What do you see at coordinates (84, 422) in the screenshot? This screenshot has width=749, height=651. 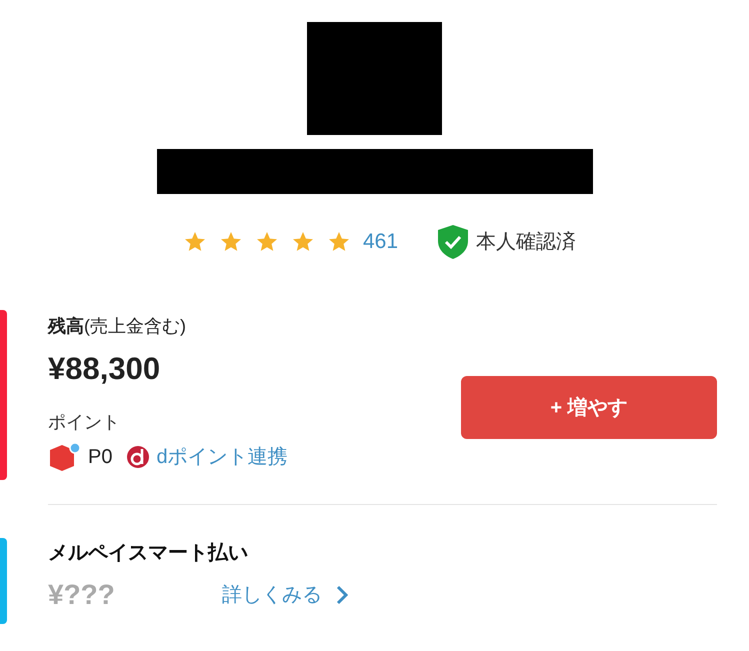 I see `points-label: ポイント` at bounding box center [84, 422].